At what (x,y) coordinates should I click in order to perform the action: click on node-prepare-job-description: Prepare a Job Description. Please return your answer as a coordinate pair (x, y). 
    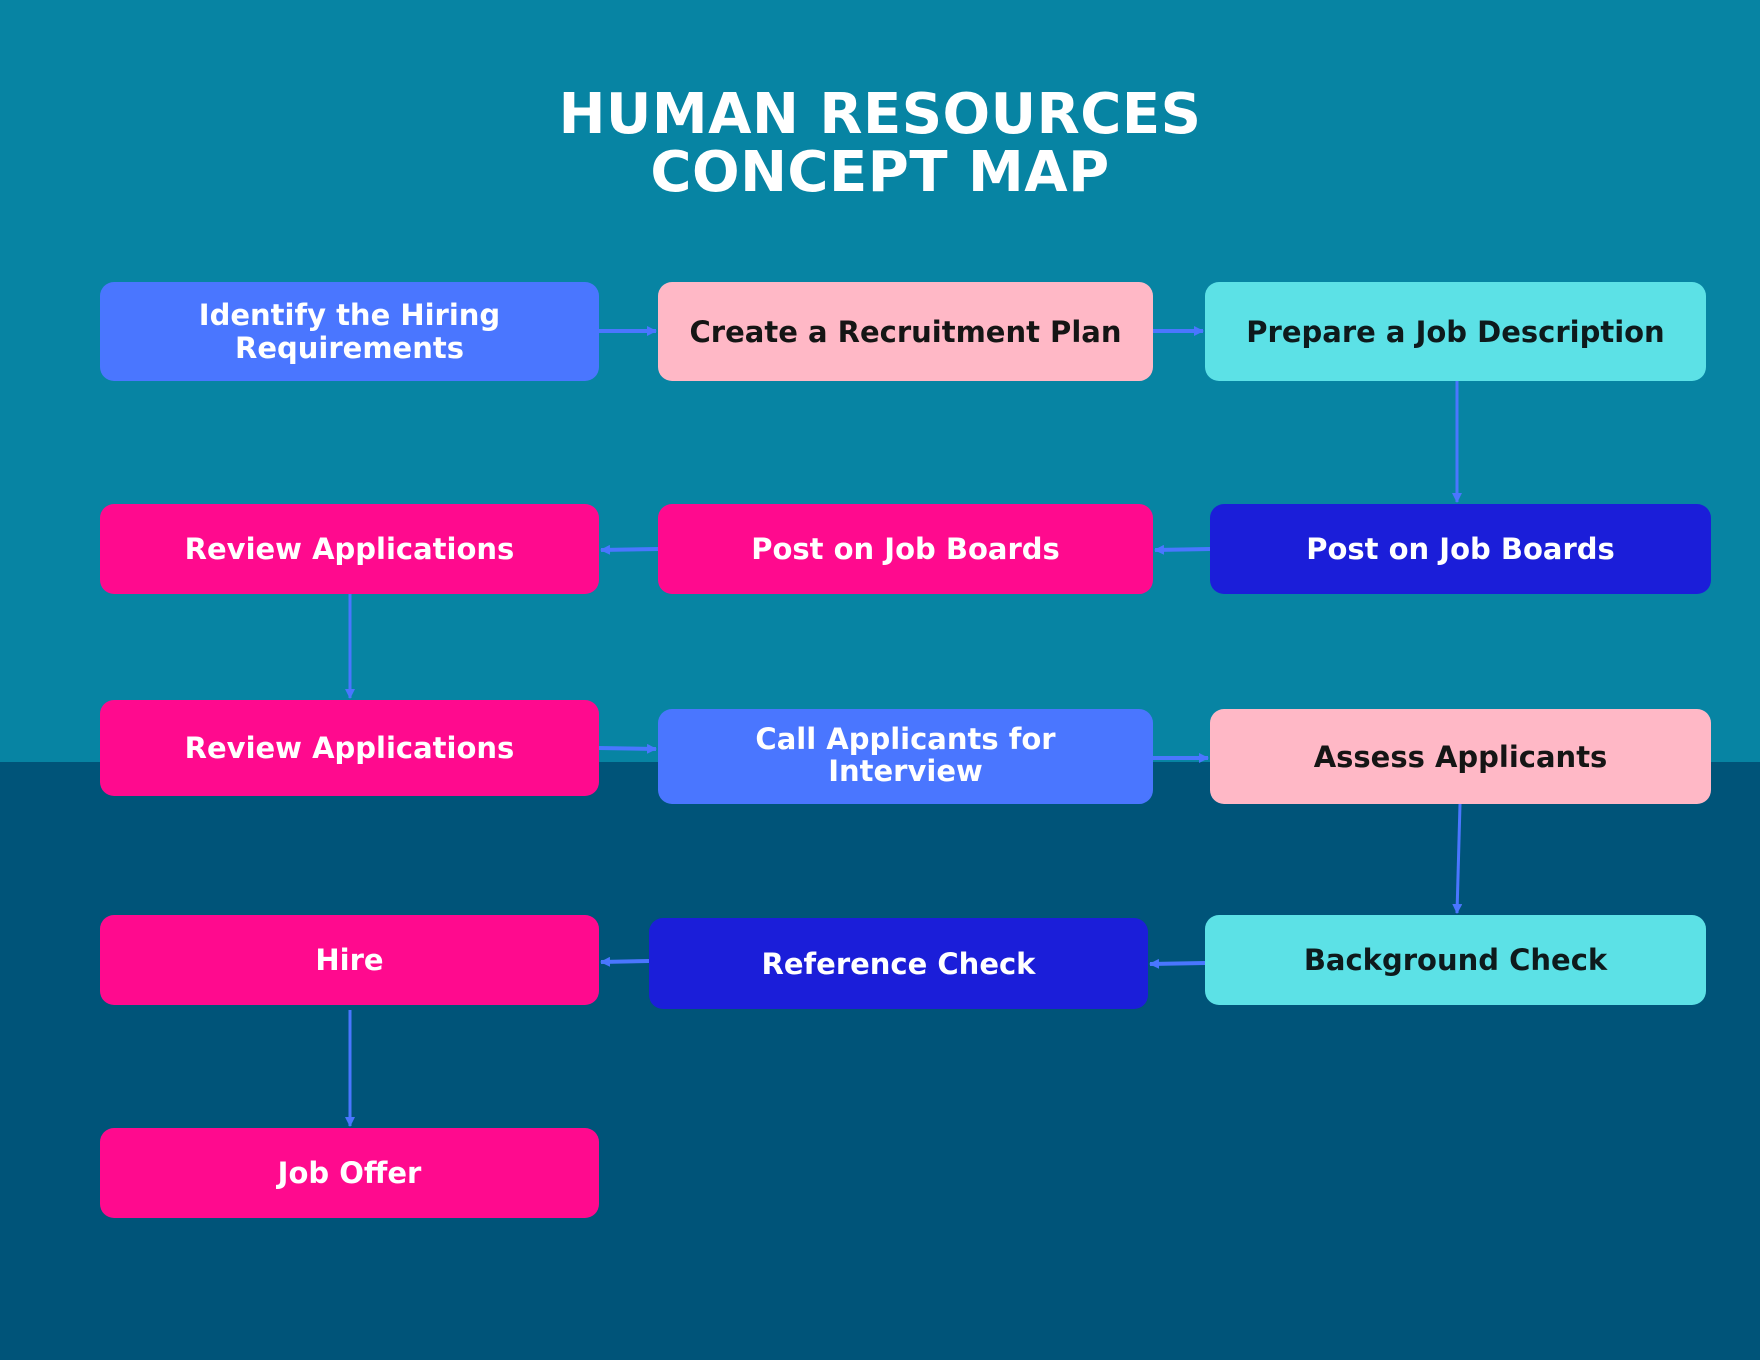
    Looking at the image, I should click on (1455, 331).